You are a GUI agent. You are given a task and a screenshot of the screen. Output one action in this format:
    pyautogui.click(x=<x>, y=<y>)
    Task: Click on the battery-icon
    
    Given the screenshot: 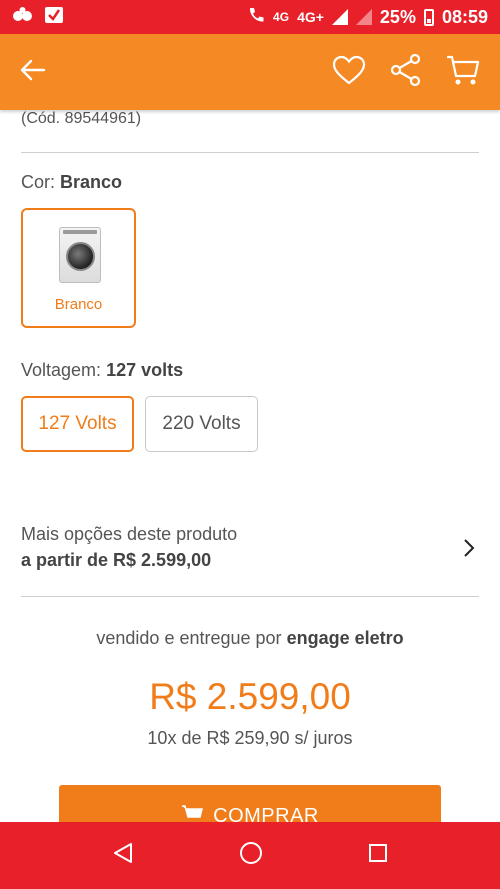 What is the action you would take?
    pyautogui.click(x=428, y=17)
    